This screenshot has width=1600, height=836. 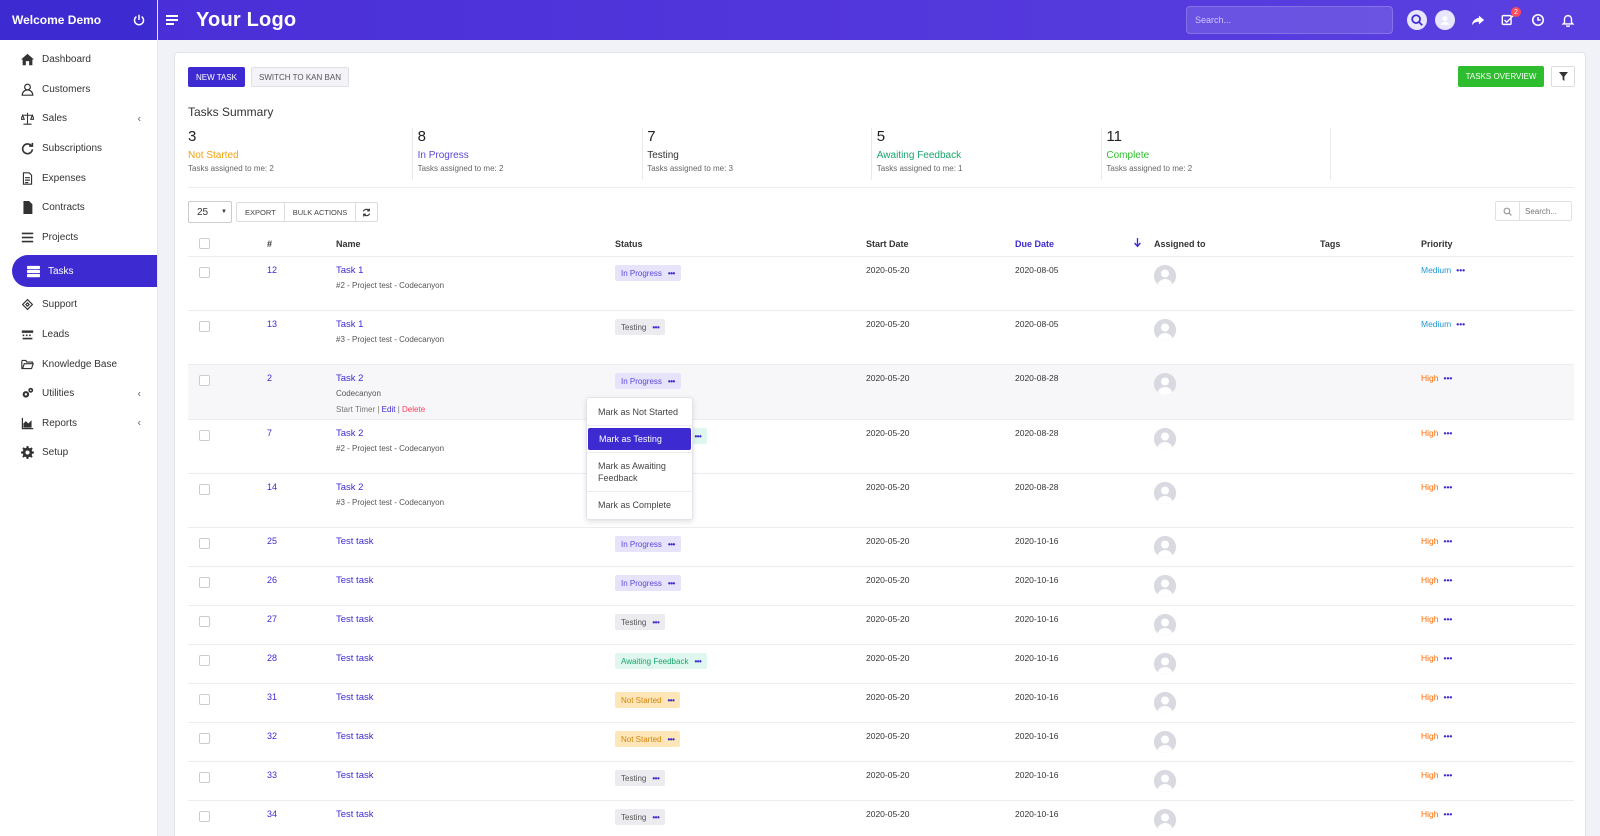 What do you see at coordinates (1478, 20) in the screenshot?
I see `share-icon` at bounding box center [1478, 20].